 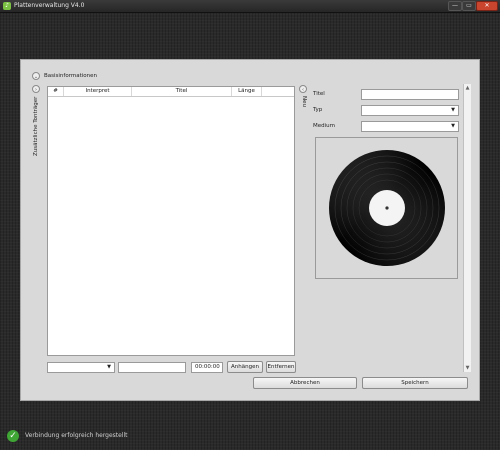 I want to click on medium-select: ▼, so click(x=410, y=126).